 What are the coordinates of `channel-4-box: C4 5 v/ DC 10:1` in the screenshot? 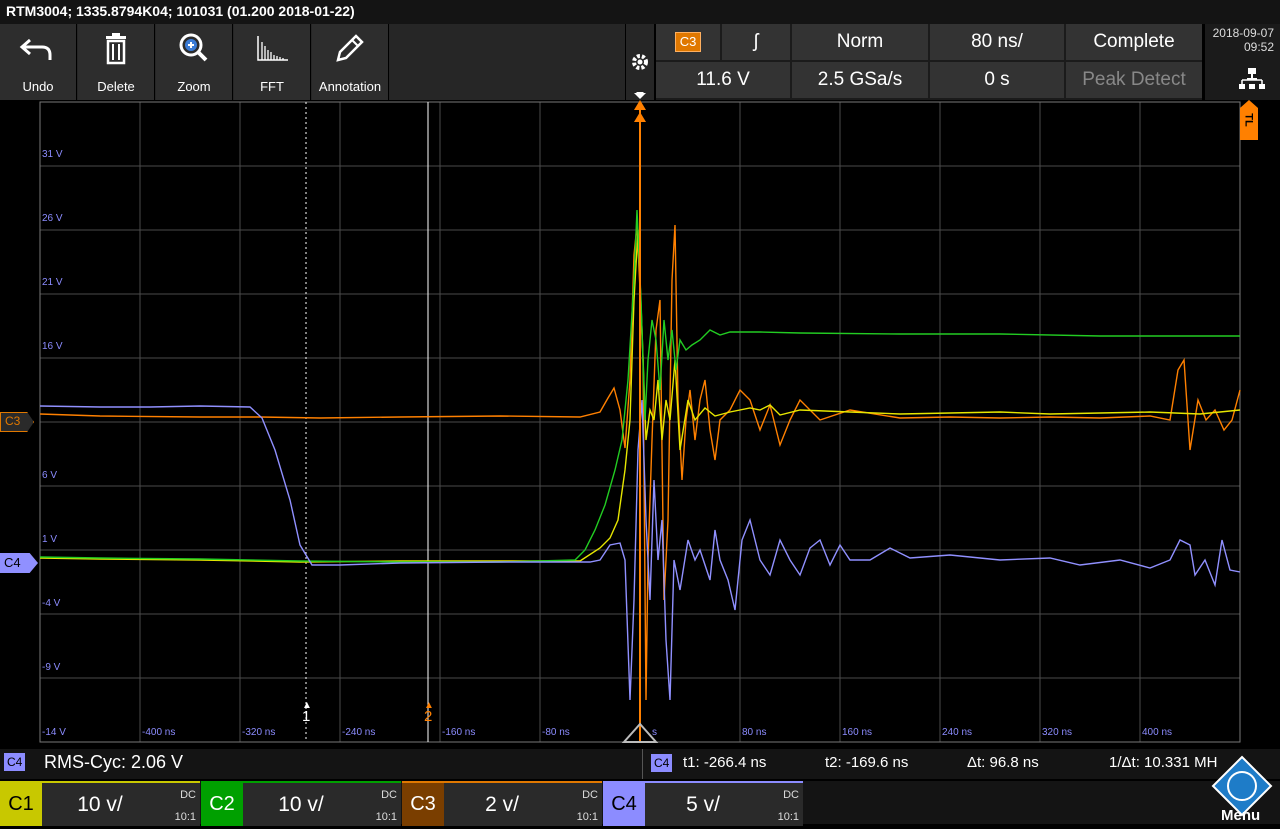 It's located at (703, 803).